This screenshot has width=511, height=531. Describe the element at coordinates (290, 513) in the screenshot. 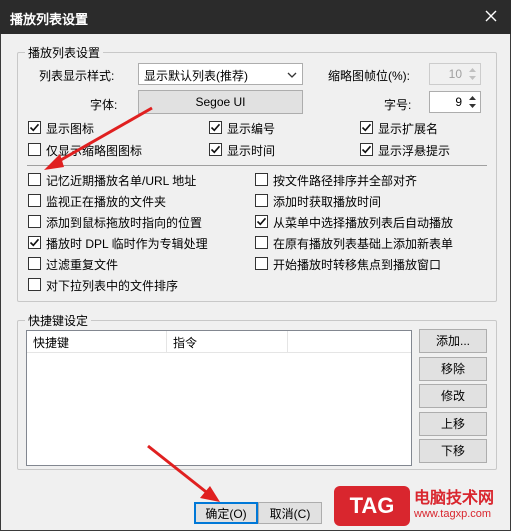

I see `cancel-button: 取消(C)` at that location.